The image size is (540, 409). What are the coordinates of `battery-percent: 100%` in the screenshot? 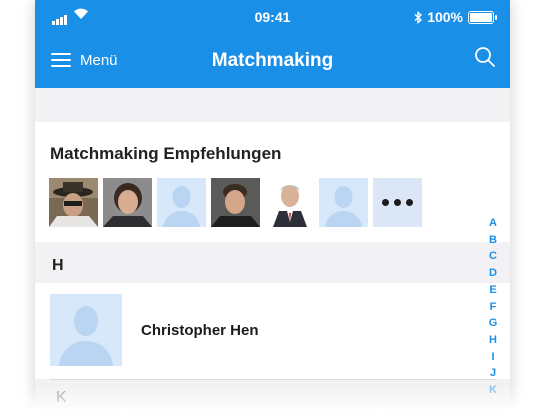 It's located at (445, 17).